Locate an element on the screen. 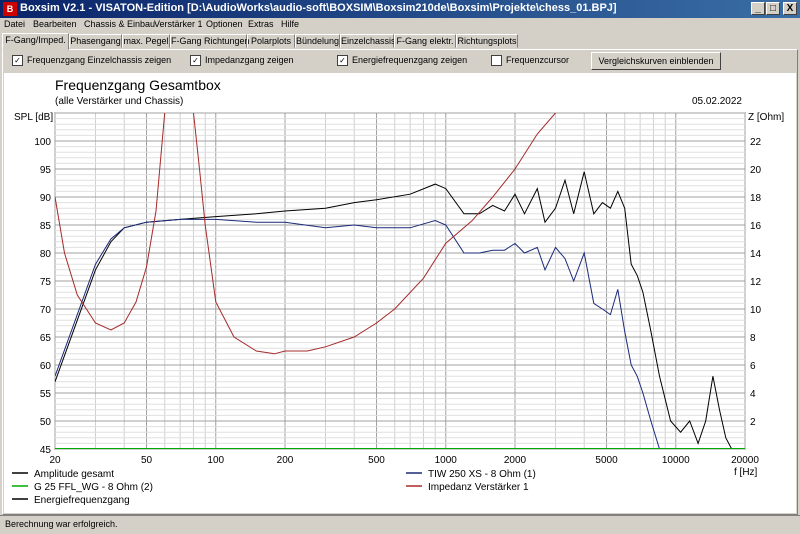 The width and height of the screenshot is (800, 534). menu-optionen: Optionen is located at coordinates (224, 24).